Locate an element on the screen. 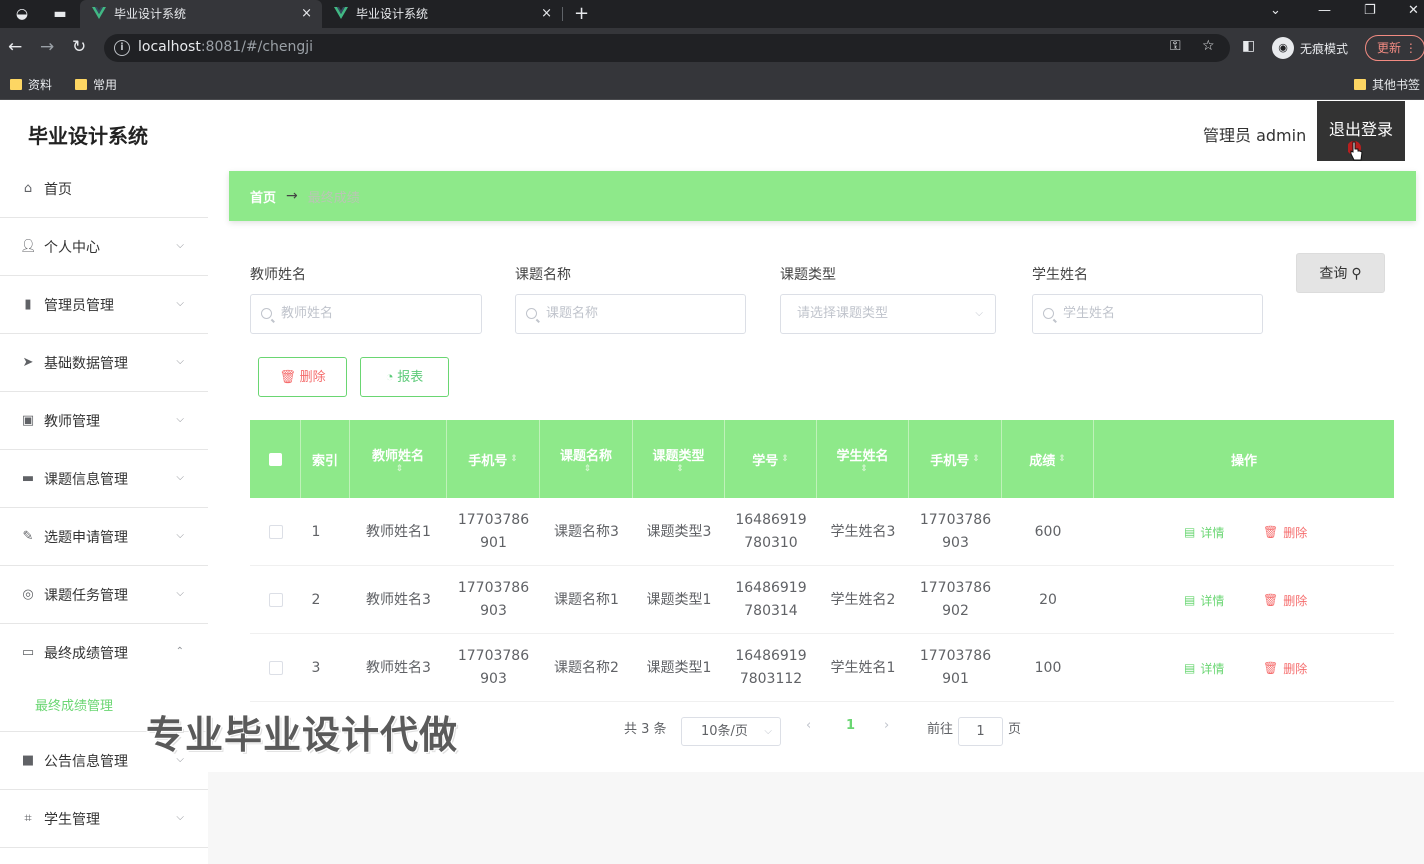  goto-page-input: 1 is located at coordinates (980, 731).